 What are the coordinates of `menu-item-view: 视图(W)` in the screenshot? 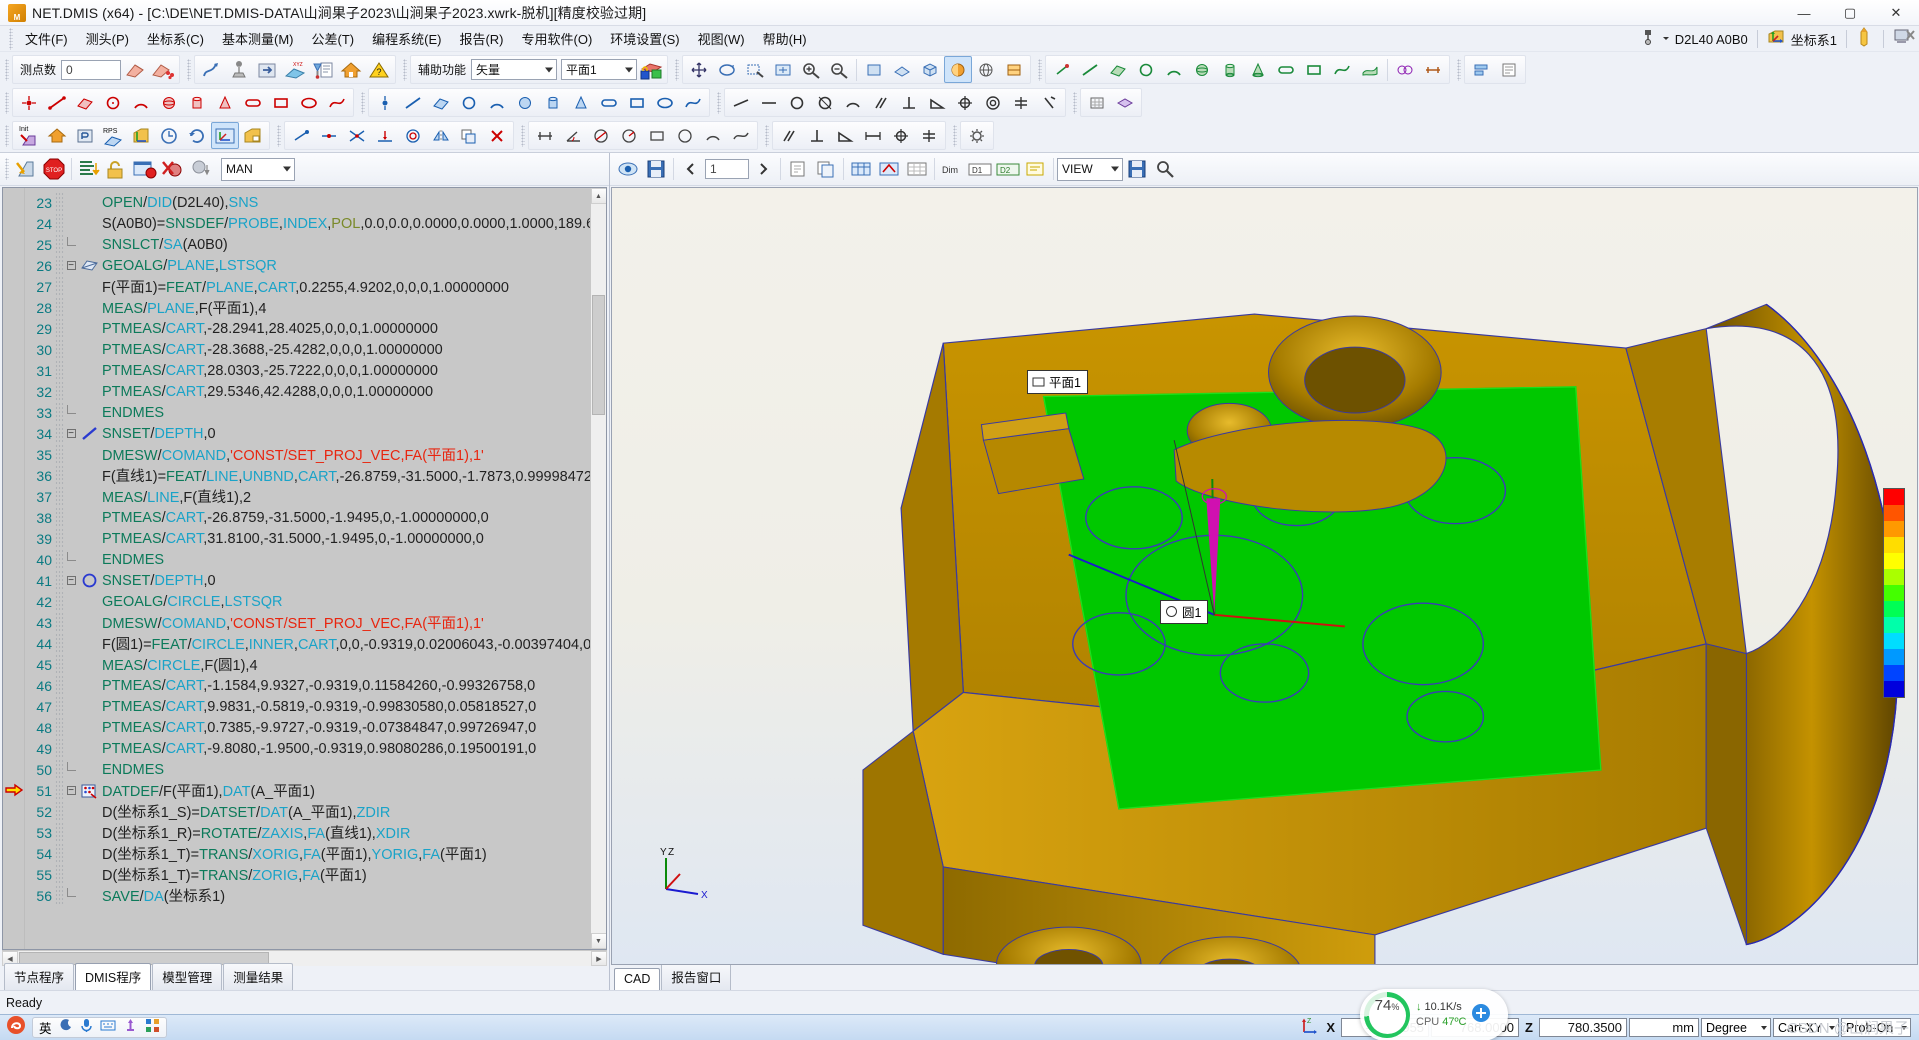 It's located at (721, 38).